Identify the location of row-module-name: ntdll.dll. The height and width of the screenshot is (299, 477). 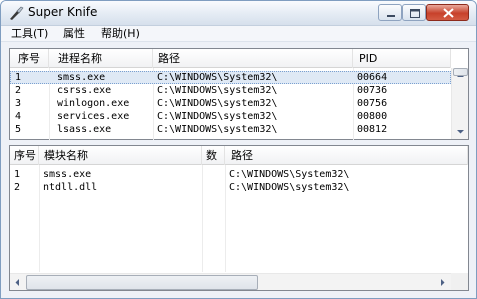
(70, 187).